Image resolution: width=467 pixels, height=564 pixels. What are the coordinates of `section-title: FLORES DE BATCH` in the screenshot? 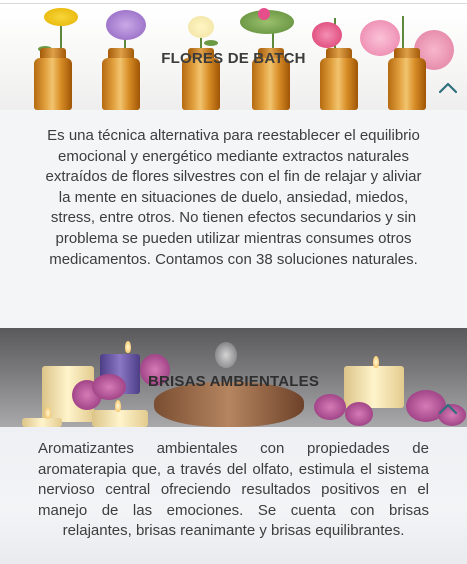 It's located at (233, 58).